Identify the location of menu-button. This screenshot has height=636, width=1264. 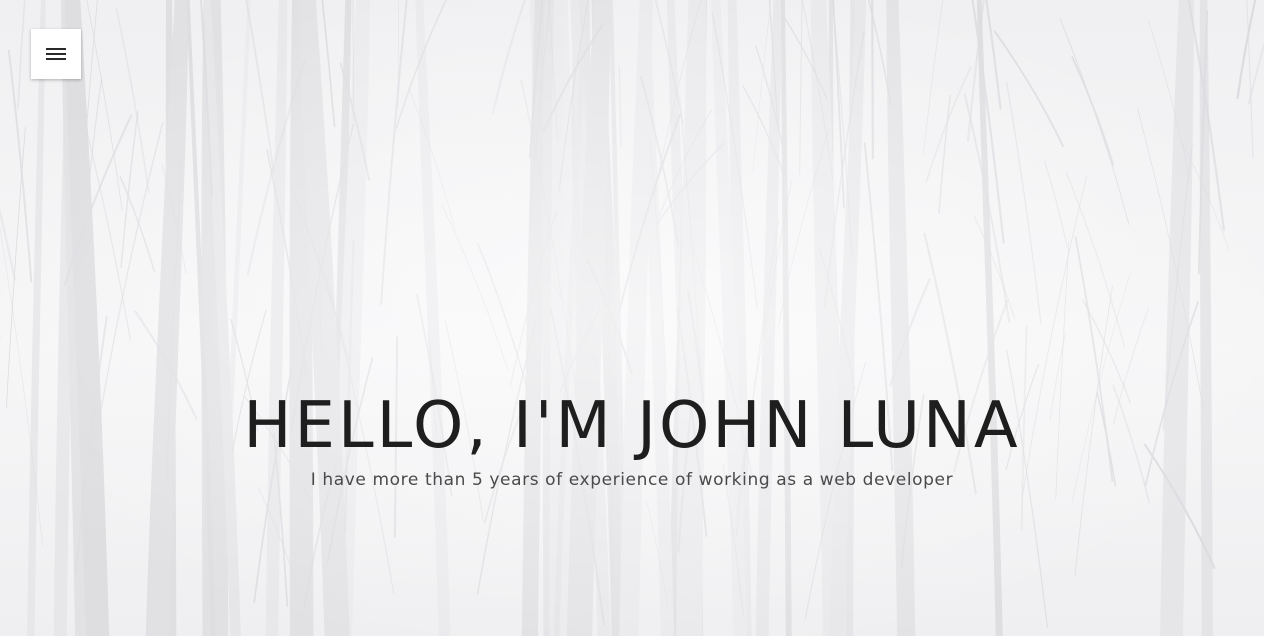
(56, 54).